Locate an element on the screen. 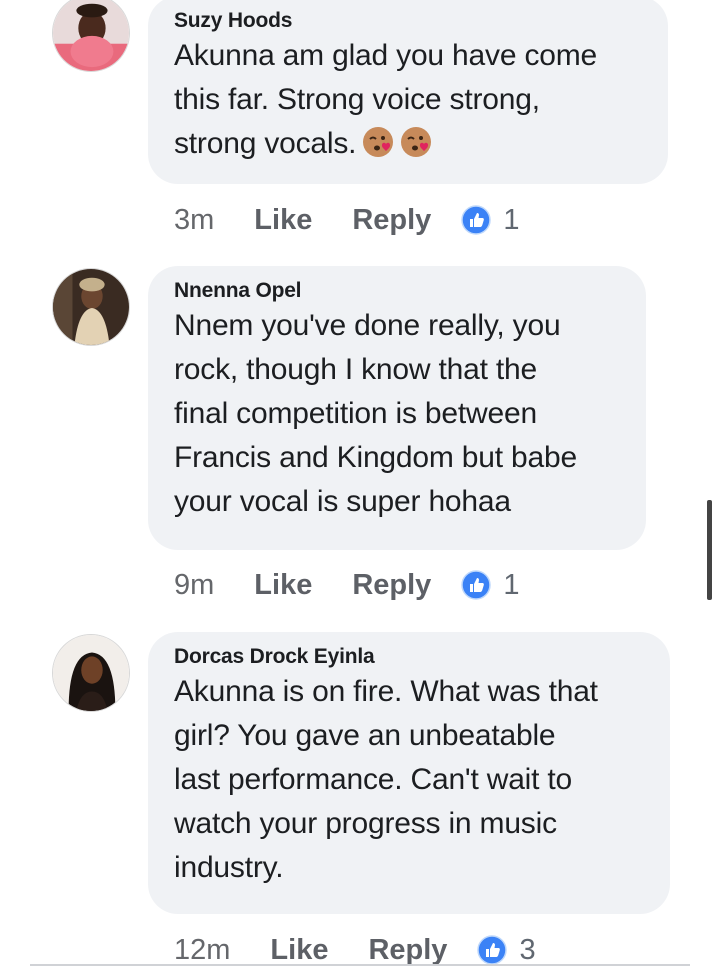 The height and width of the screenshot is (971, 720). comment-text-line: your vocal is super hohaa is located at coordinates (342, 501).